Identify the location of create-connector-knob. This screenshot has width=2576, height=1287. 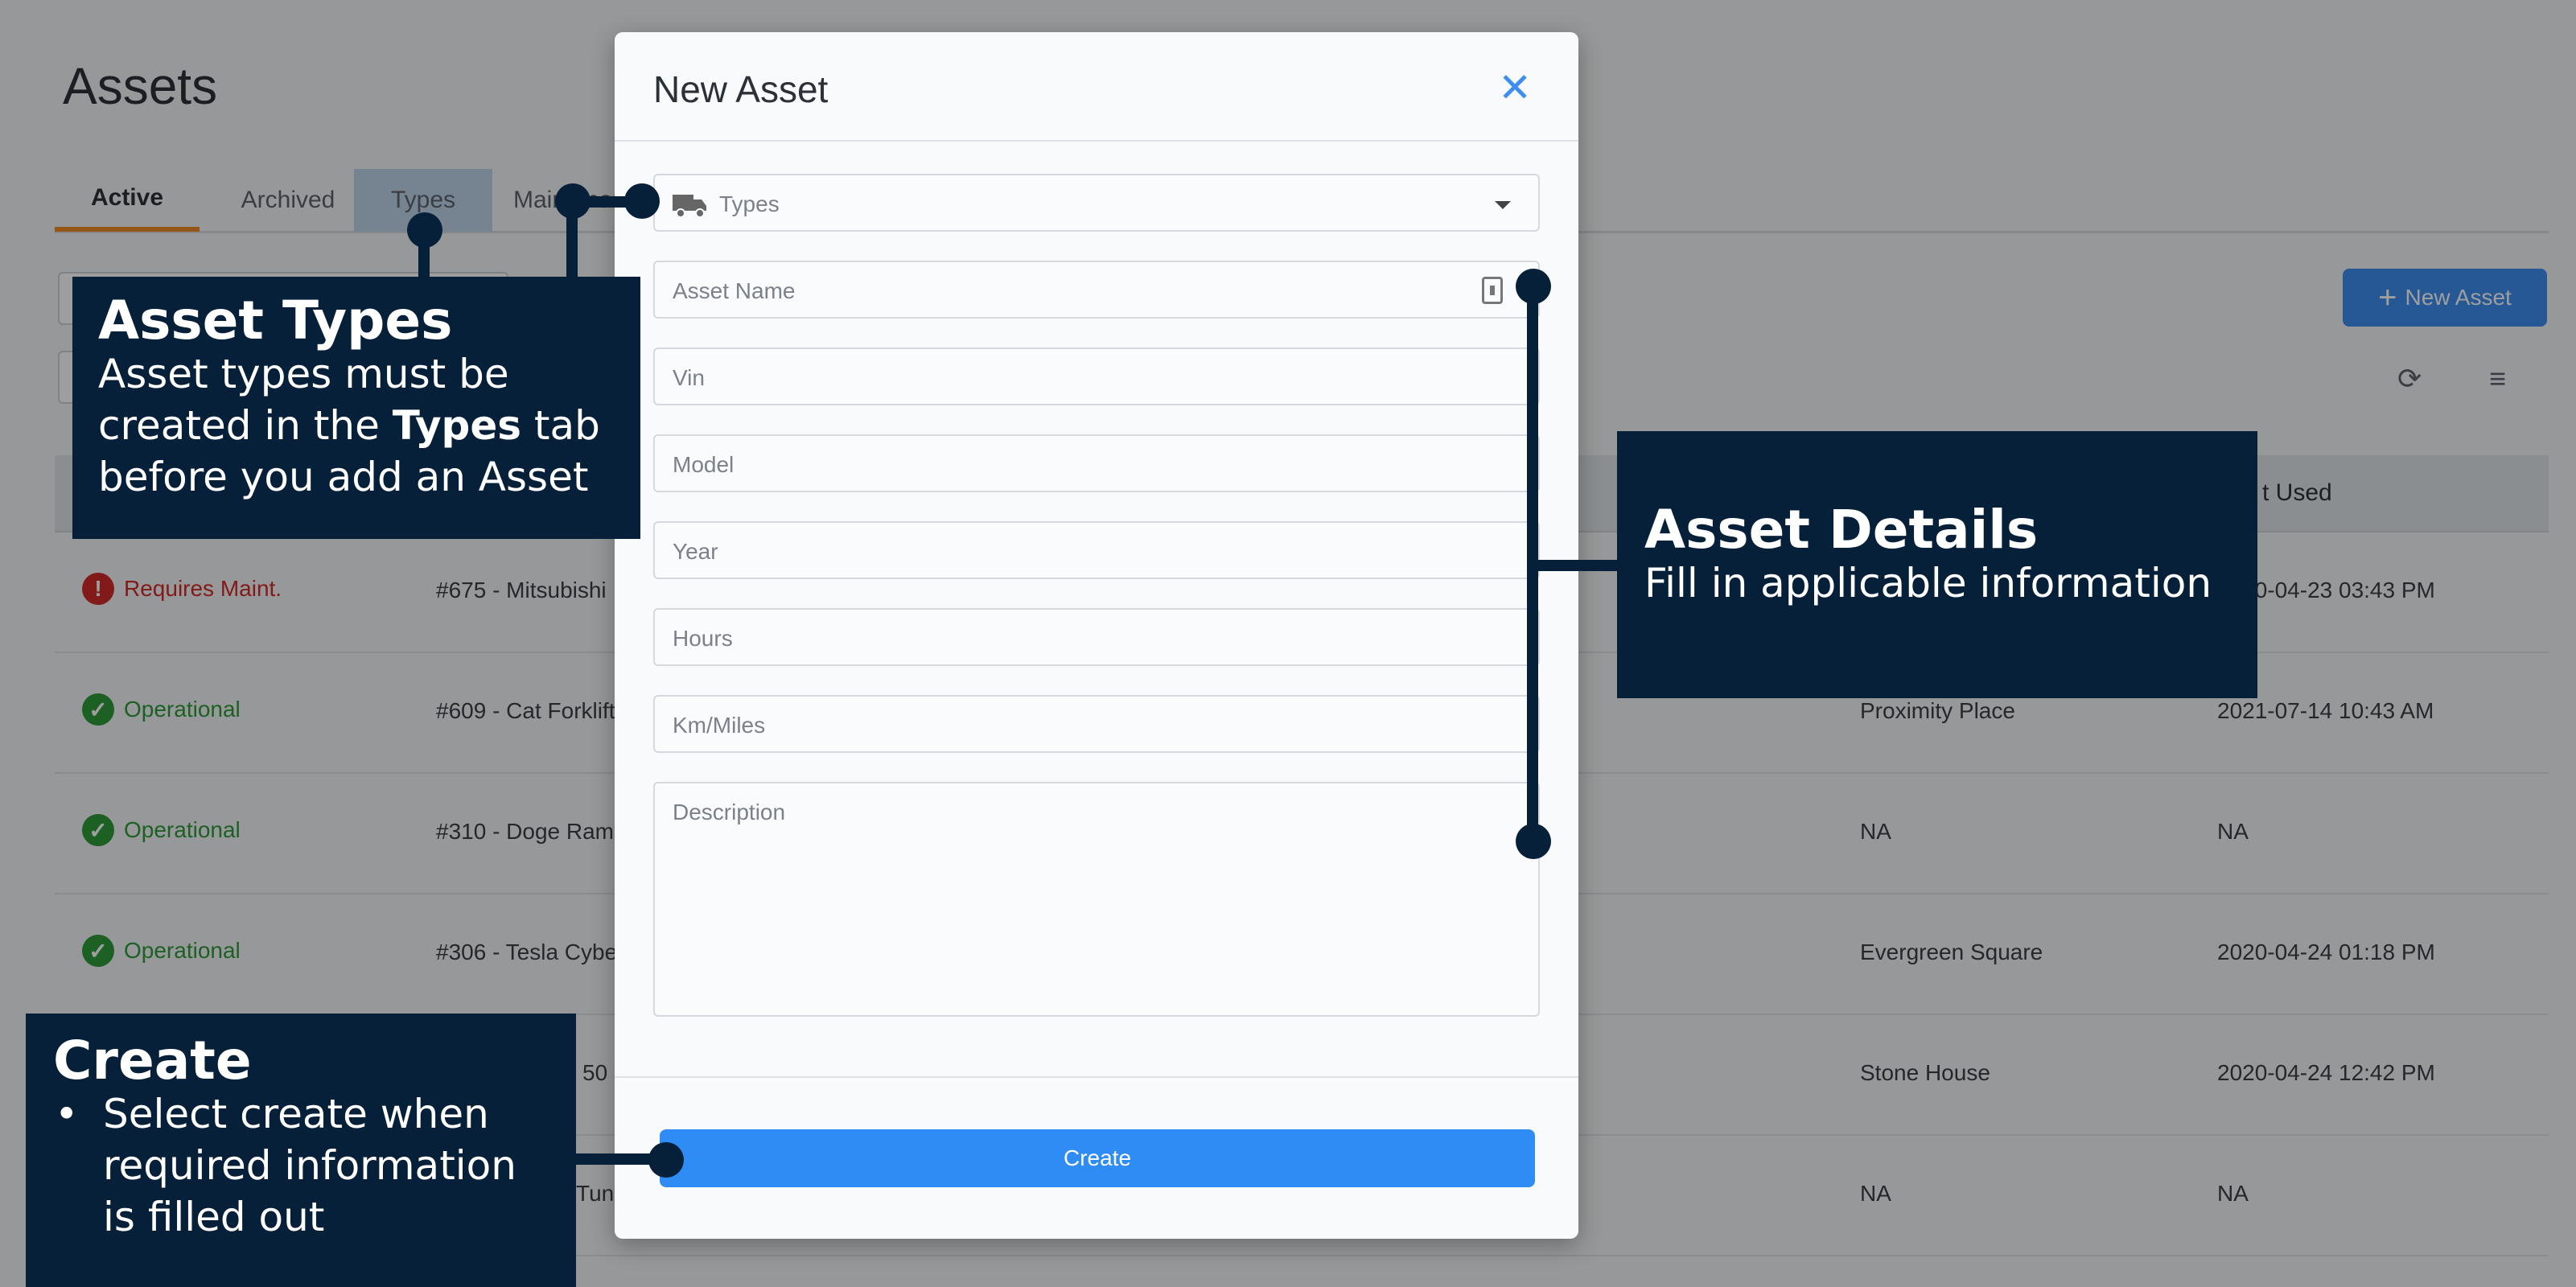
(666, 1160).